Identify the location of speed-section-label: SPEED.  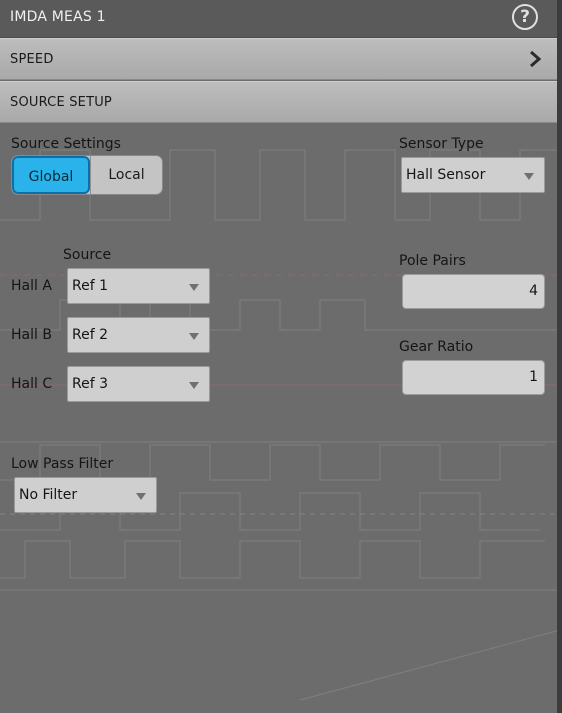
(32, 59).